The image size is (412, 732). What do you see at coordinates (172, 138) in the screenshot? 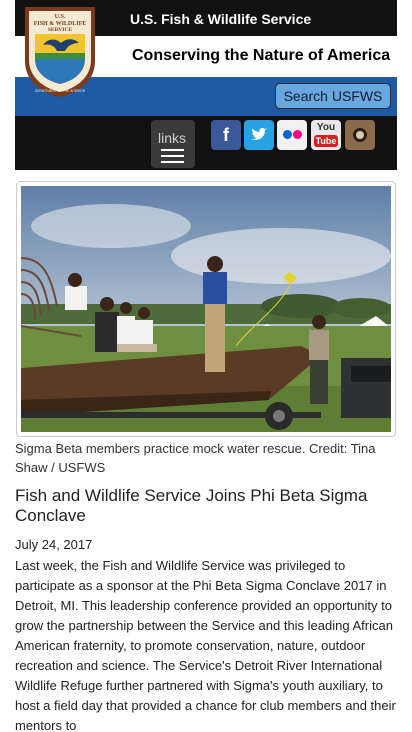
I see `links-label: links` at bounding box center [172, 138].